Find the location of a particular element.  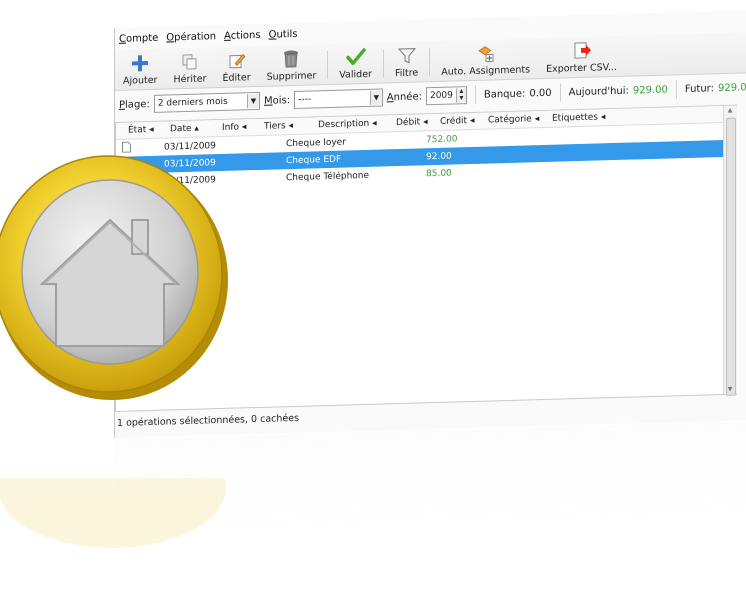

edit-button: Éditer is located at coordinates (236, 66).